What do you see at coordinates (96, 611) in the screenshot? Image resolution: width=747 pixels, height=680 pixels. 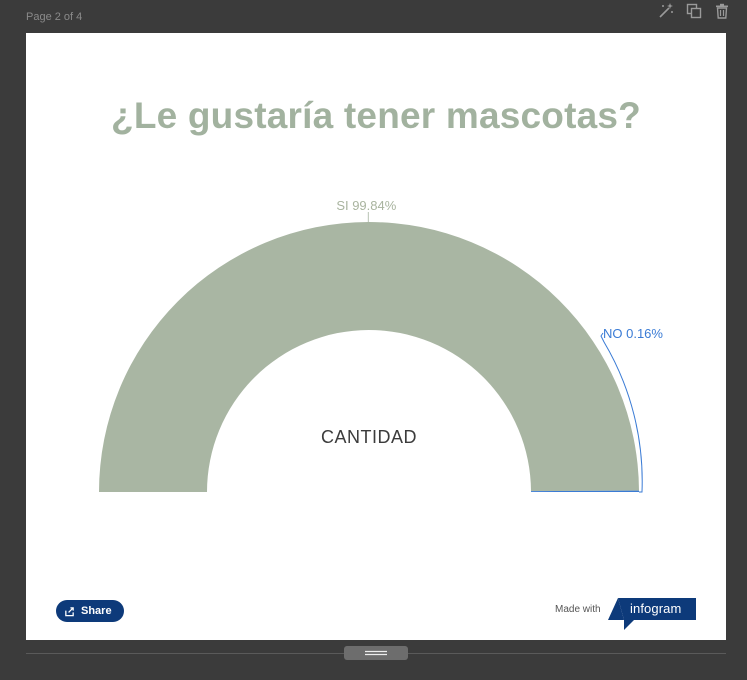 I see `share-label: Share` at bounding box center [96, 611].